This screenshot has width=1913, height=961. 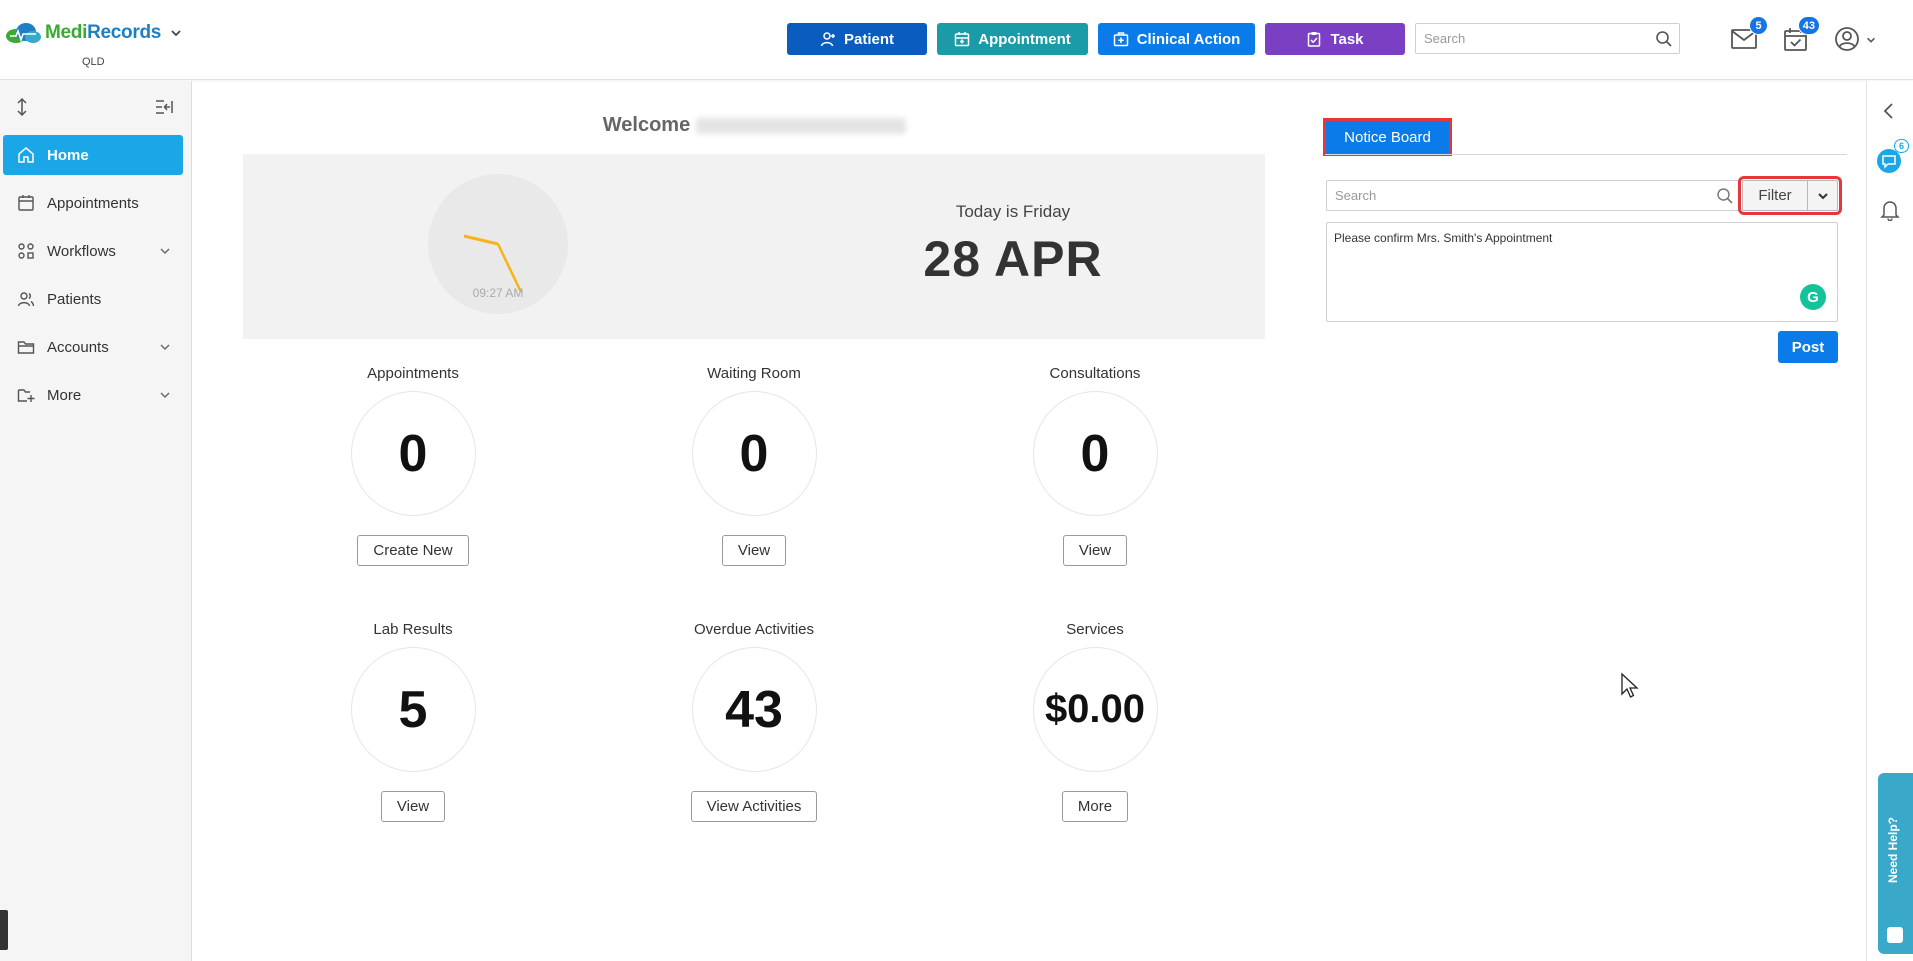 I want to click on chat-button: 6, so click(x=1892, y=157).